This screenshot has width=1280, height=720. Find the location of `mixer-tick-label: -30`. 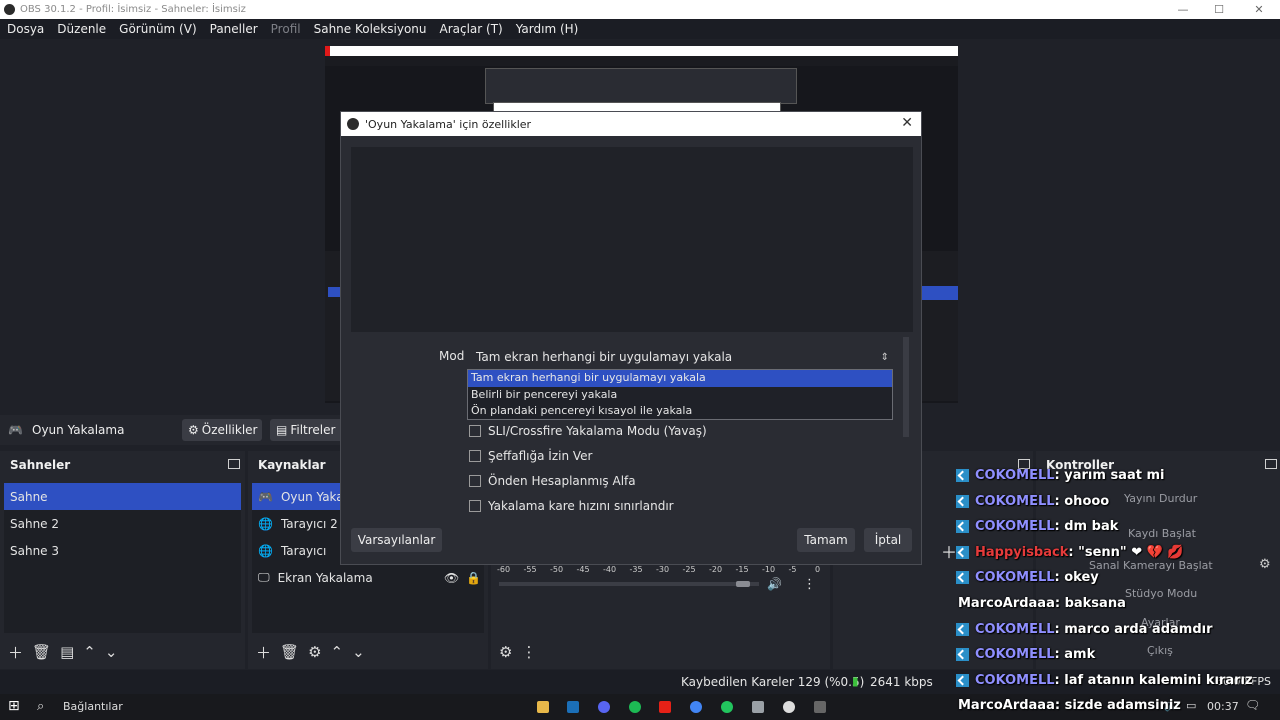

mixer-tick-label: -30 is located at coordinates (663, 569).